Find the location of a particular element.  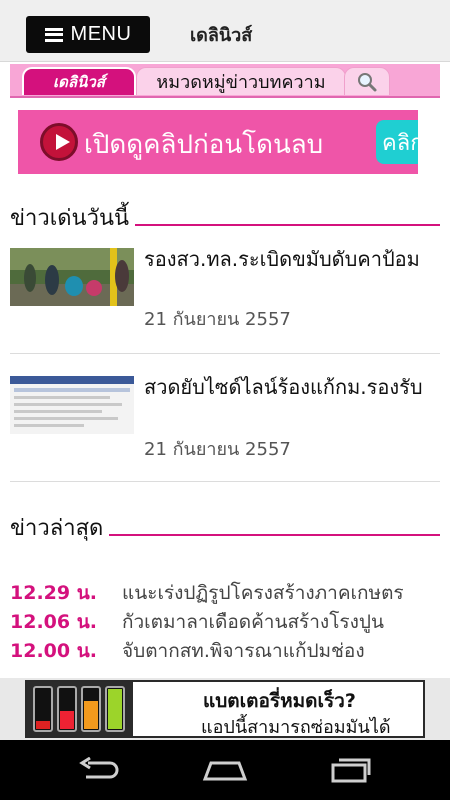

home-button is located at coordinates (225, 770).